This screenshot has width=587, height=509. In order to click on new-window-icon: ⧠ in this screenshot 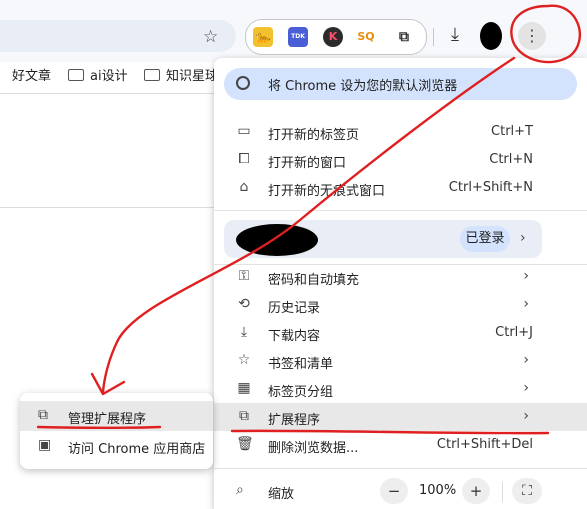, I will do `click(244, 159)`.